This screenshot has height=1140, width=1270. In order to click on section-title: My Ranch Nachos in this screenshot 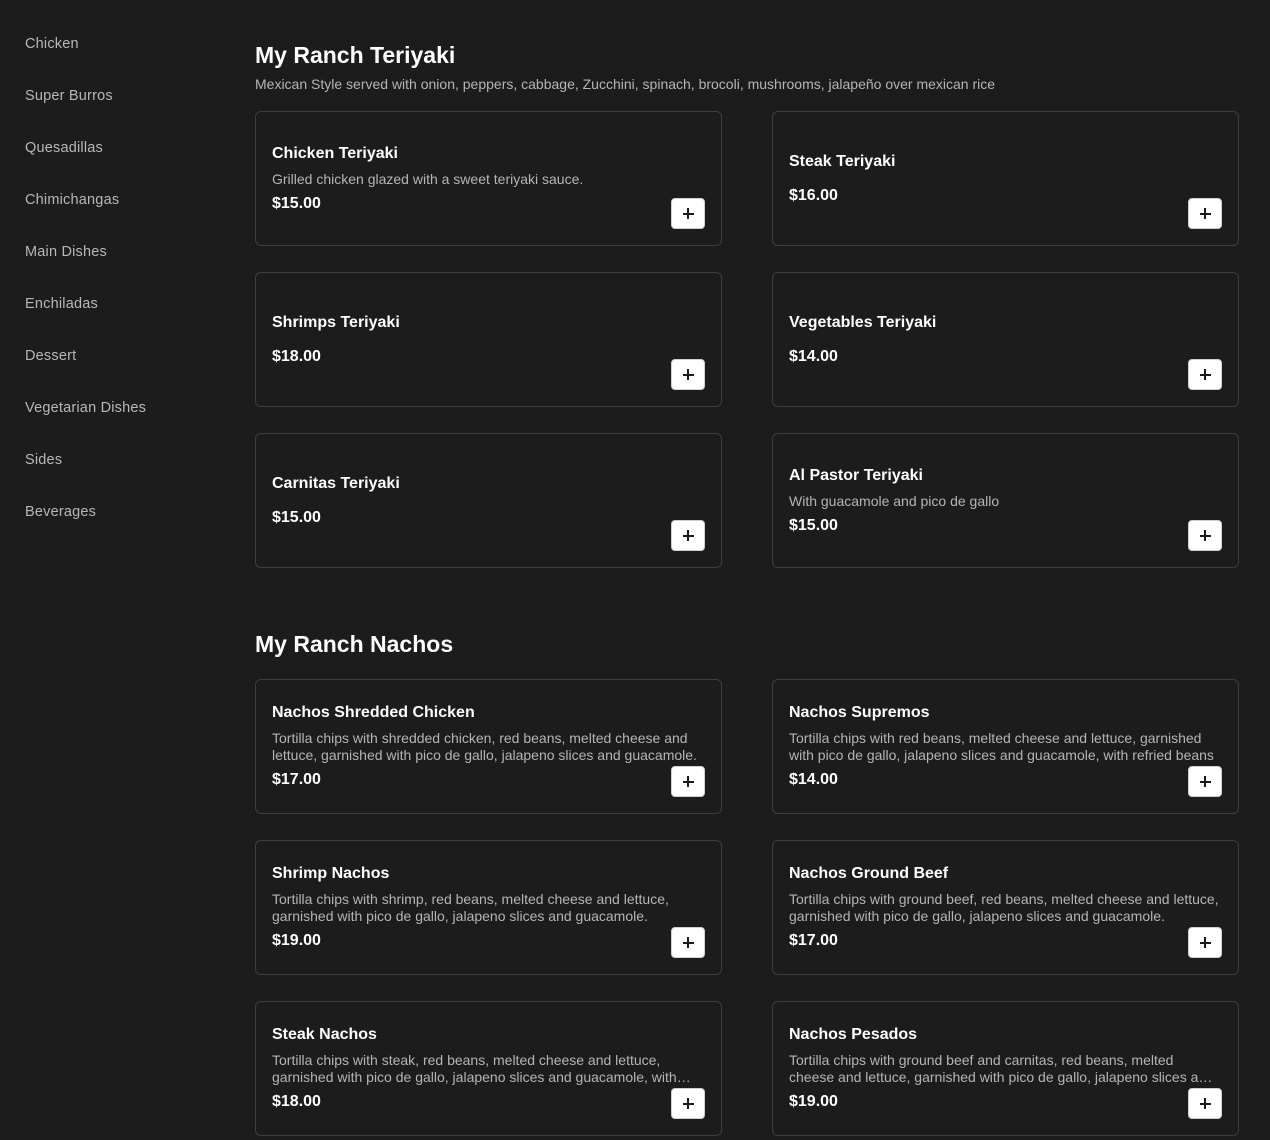, I will do `click(354, 644)`.